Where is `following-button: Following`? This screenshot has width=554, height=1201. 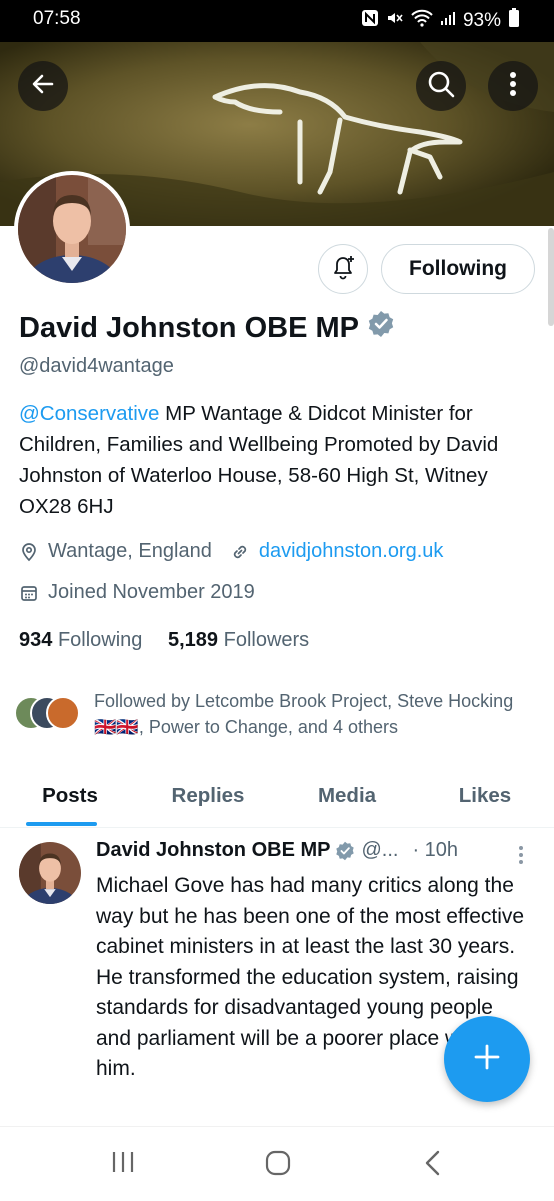 following-button: Following is located at coordinates (458, 269).